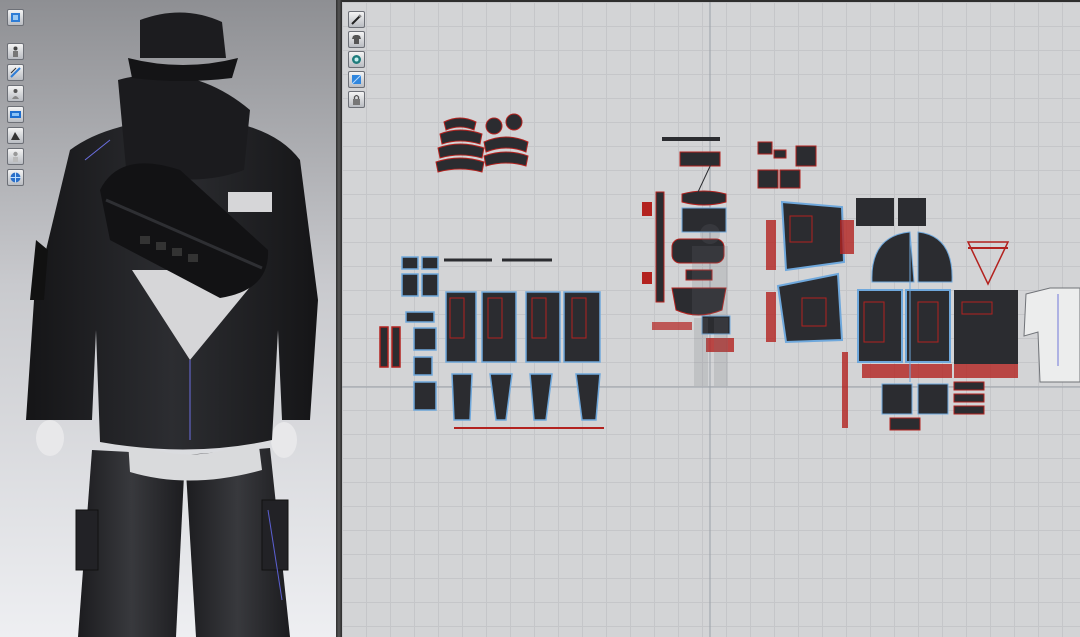 Image resolution: width=1080 pixels, height=637 pixels. Describe the element at coordinates (15, 135) in the screenshot. I see `shading-display-icon` at that location.